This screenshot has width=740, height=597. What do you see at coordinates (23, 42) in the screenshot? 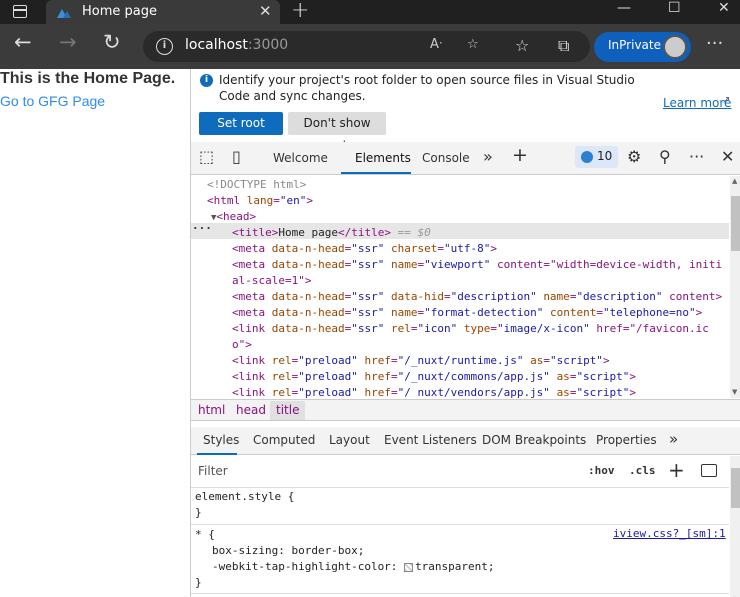
I see `back-icon: ←` at bounding box center [23, 42].